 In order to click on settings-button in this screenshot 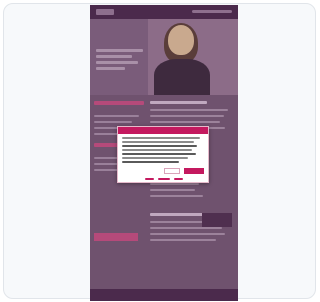, I will do `click(172, 171)`.